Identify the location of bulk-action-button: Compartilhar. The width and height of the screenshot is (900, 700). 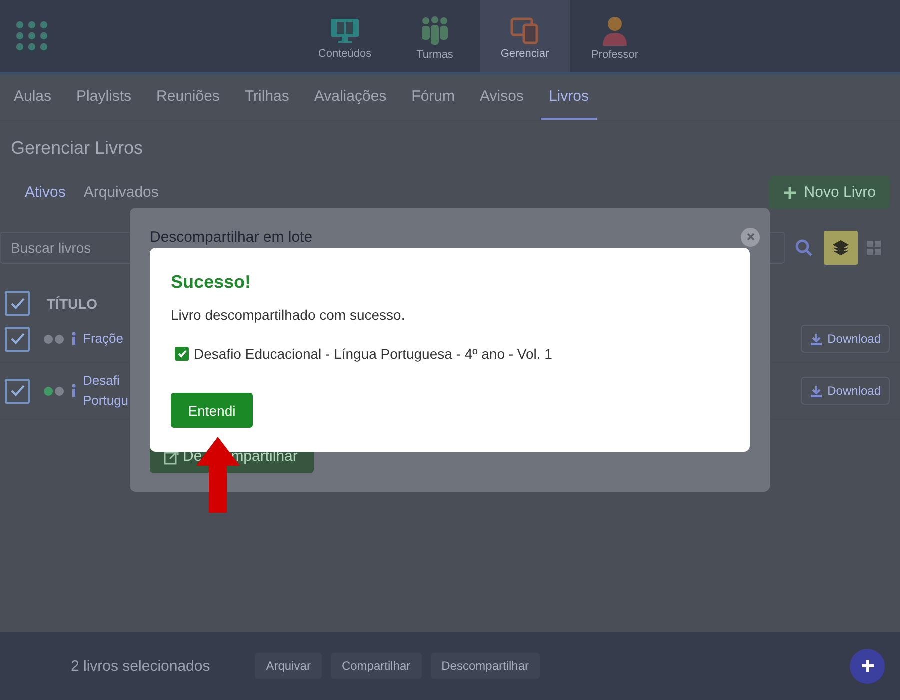
(376, 666).